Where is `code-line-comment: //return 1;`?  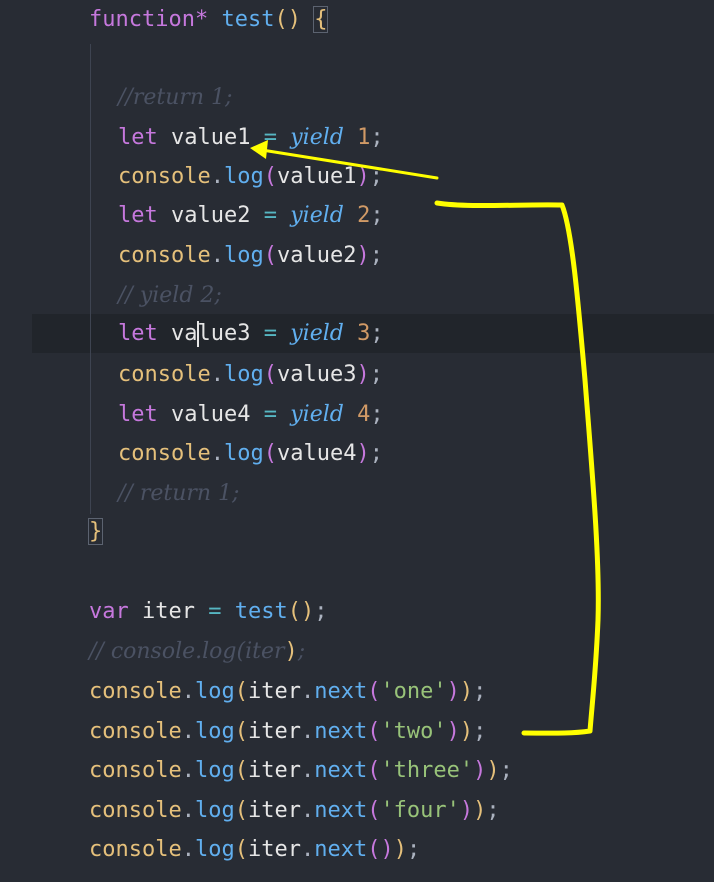
code-line-comment: //return 1; is located at coordinates (175, 98).